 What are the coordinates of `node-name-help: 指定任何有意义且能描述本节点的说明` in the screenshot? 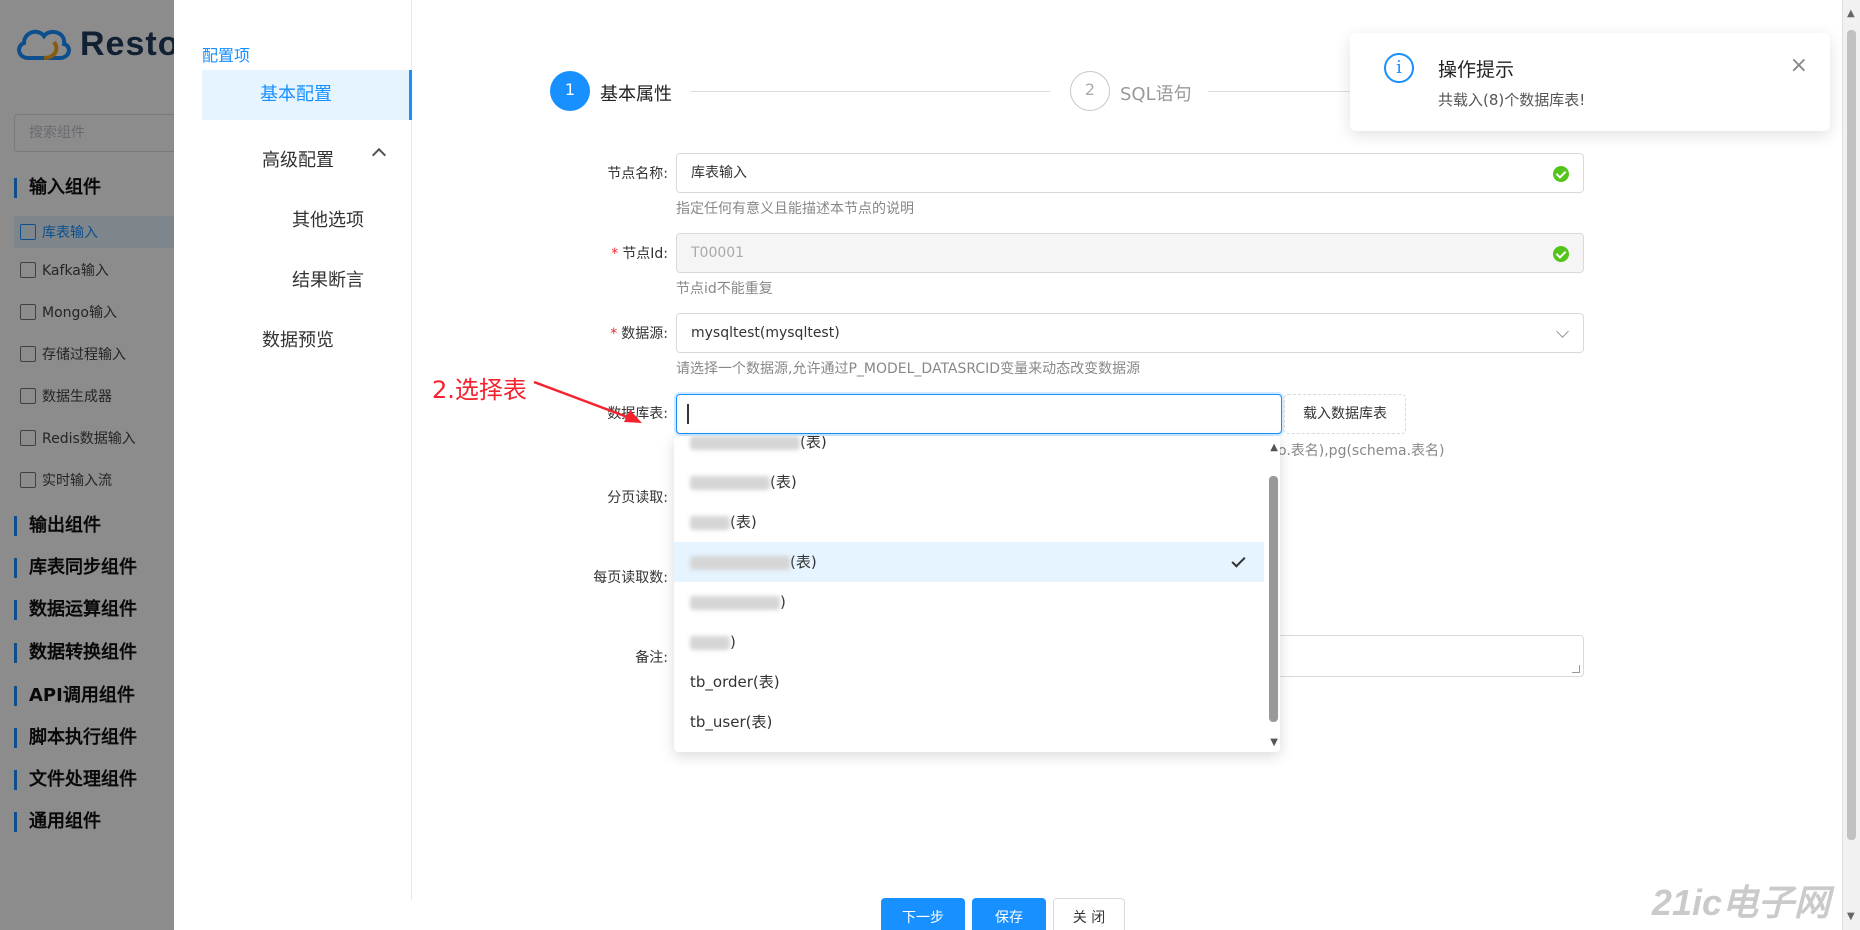 It's located at (795, 209).